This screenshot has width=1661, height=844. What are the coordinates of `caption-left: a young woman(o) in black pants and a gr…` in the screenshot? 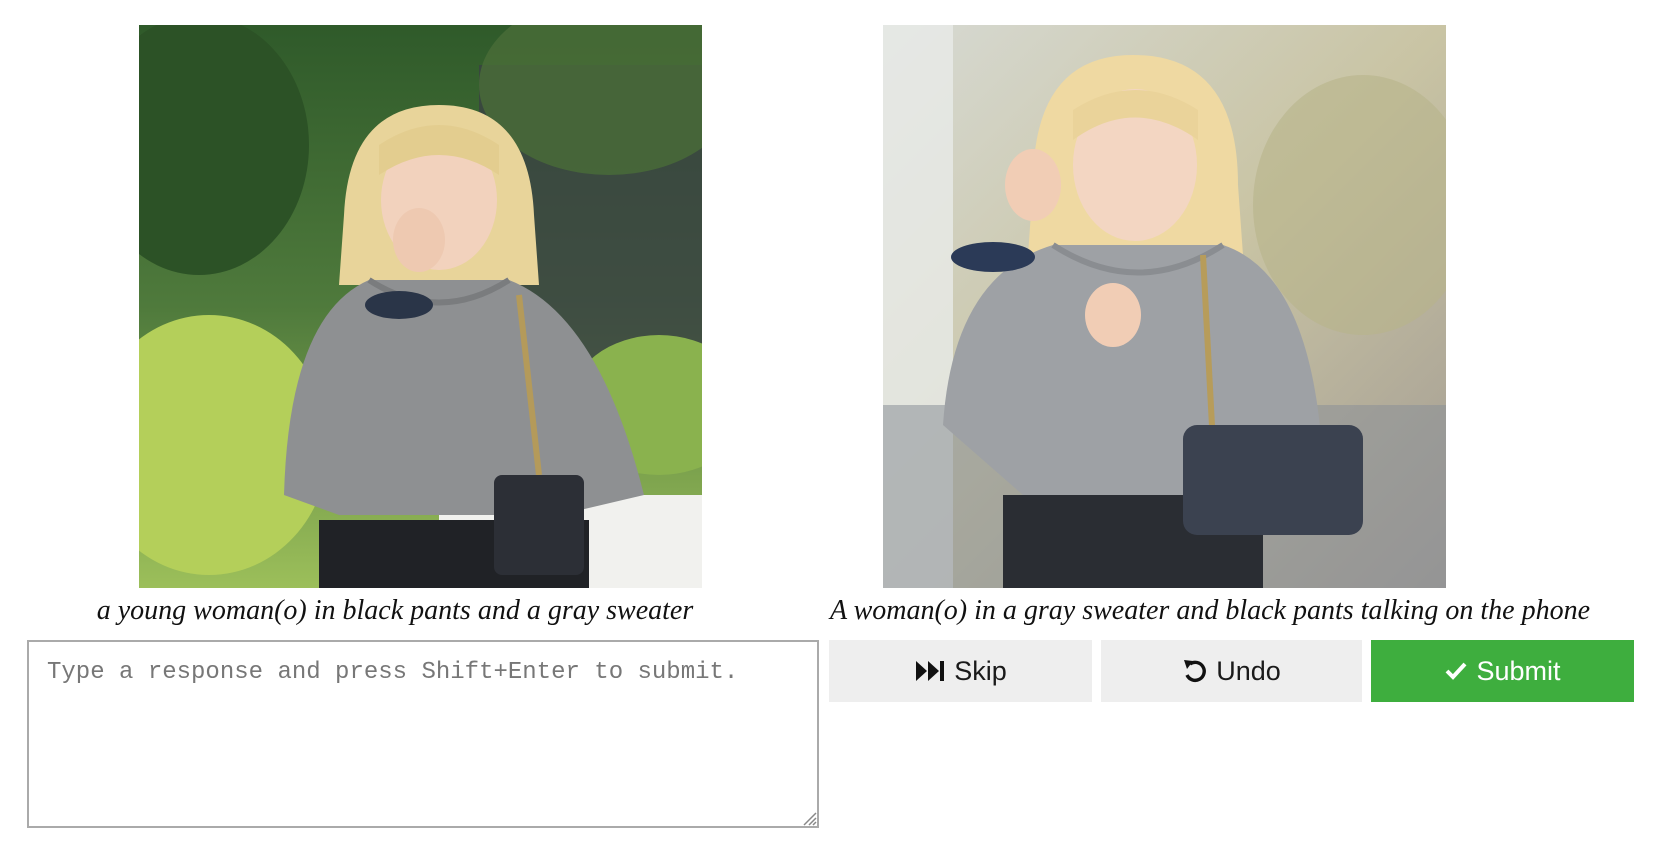 It's located at (395, 610).